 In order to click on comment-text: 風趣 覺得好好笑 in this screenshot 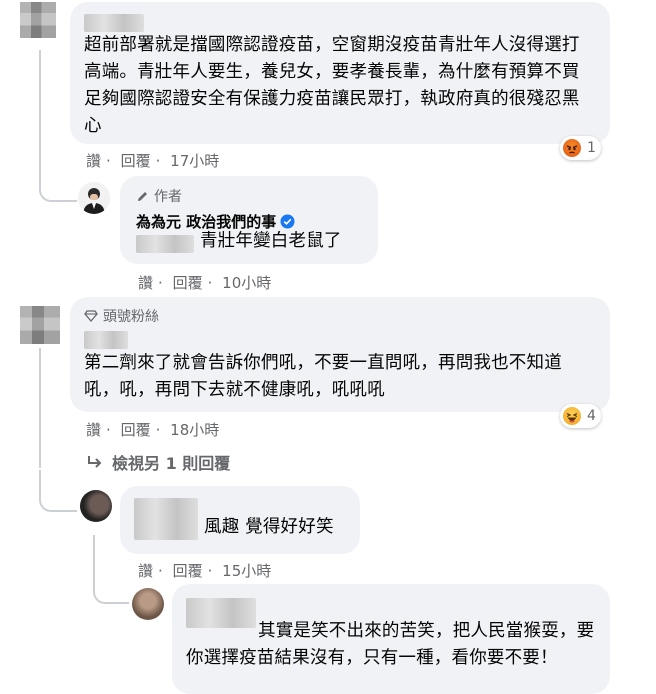, I will do `click(269, 527)`.